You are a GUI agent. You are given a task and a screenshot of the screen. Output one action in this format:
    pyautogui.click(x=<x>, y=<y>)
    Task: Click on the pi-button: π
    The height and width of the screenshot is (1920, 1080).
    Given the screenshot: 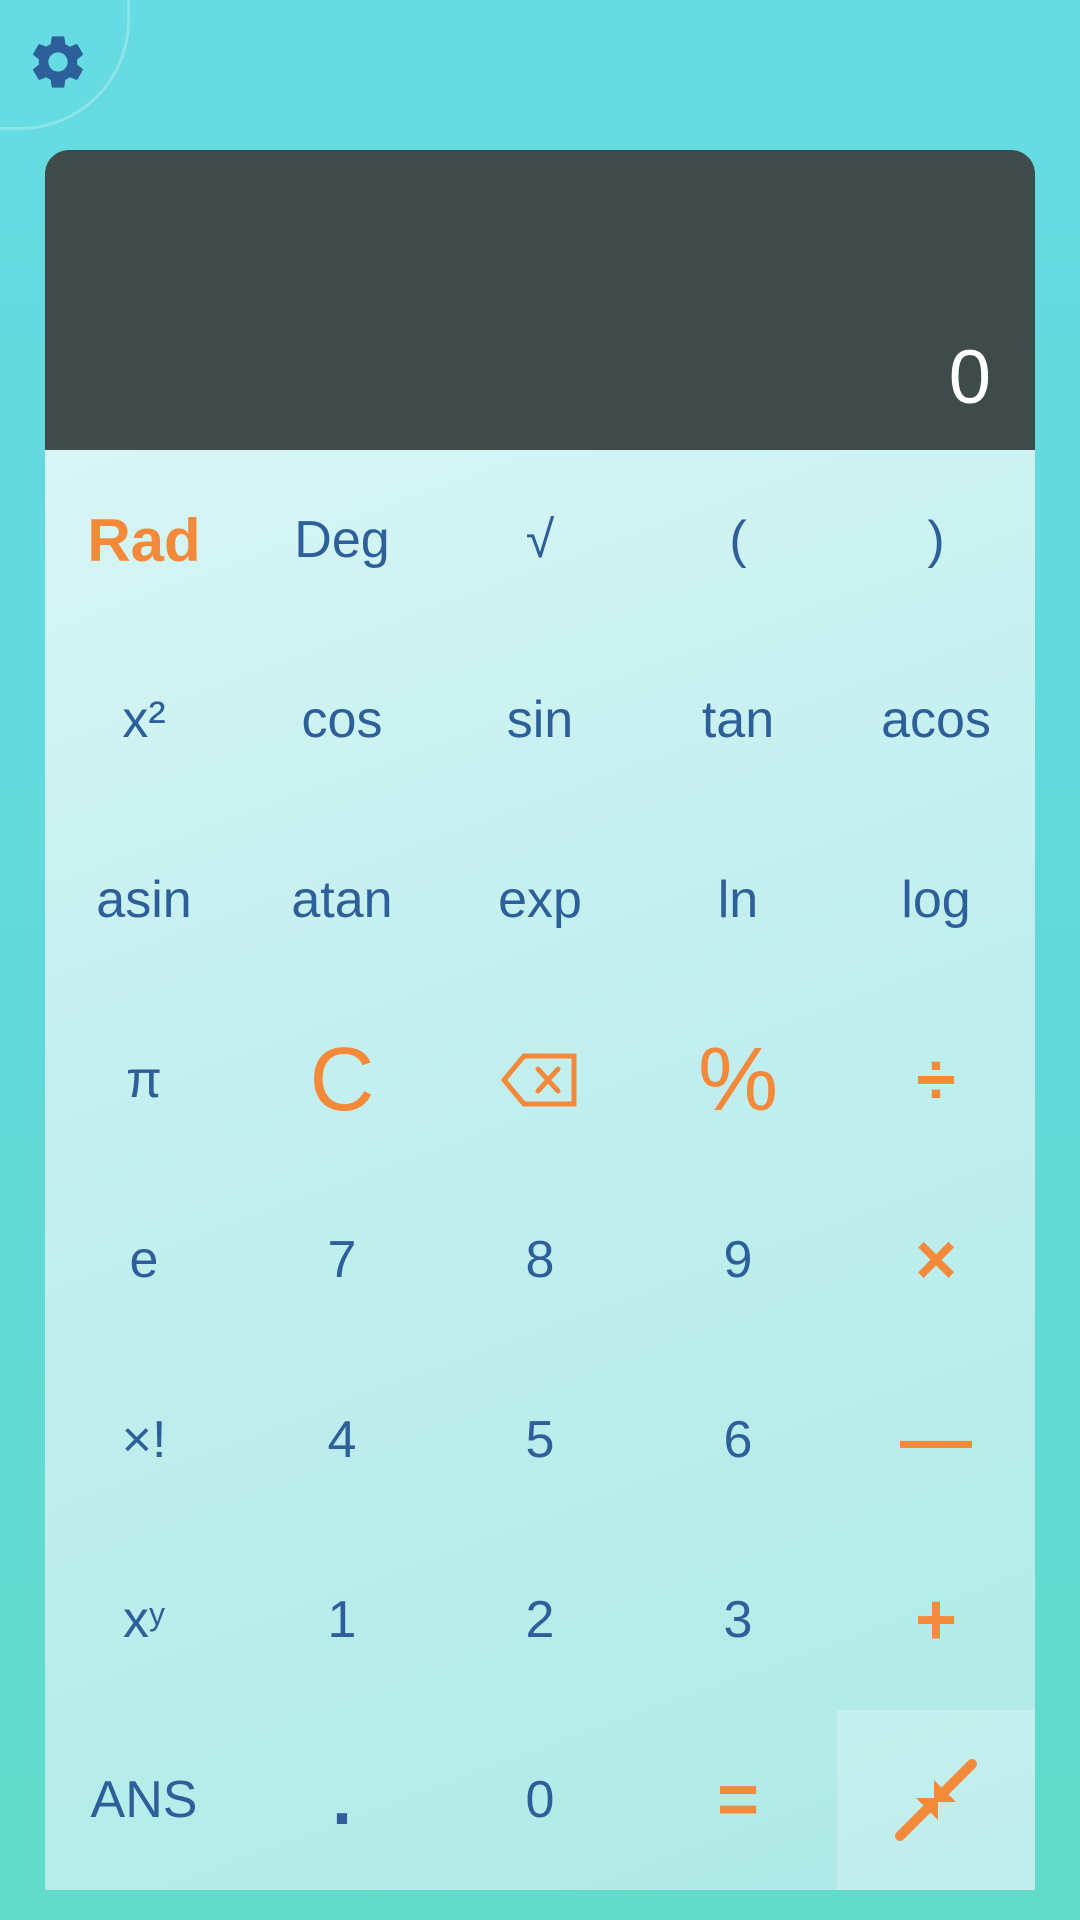 What is the action you would take?
    pyautogui.click(x=144, y=1080)
    